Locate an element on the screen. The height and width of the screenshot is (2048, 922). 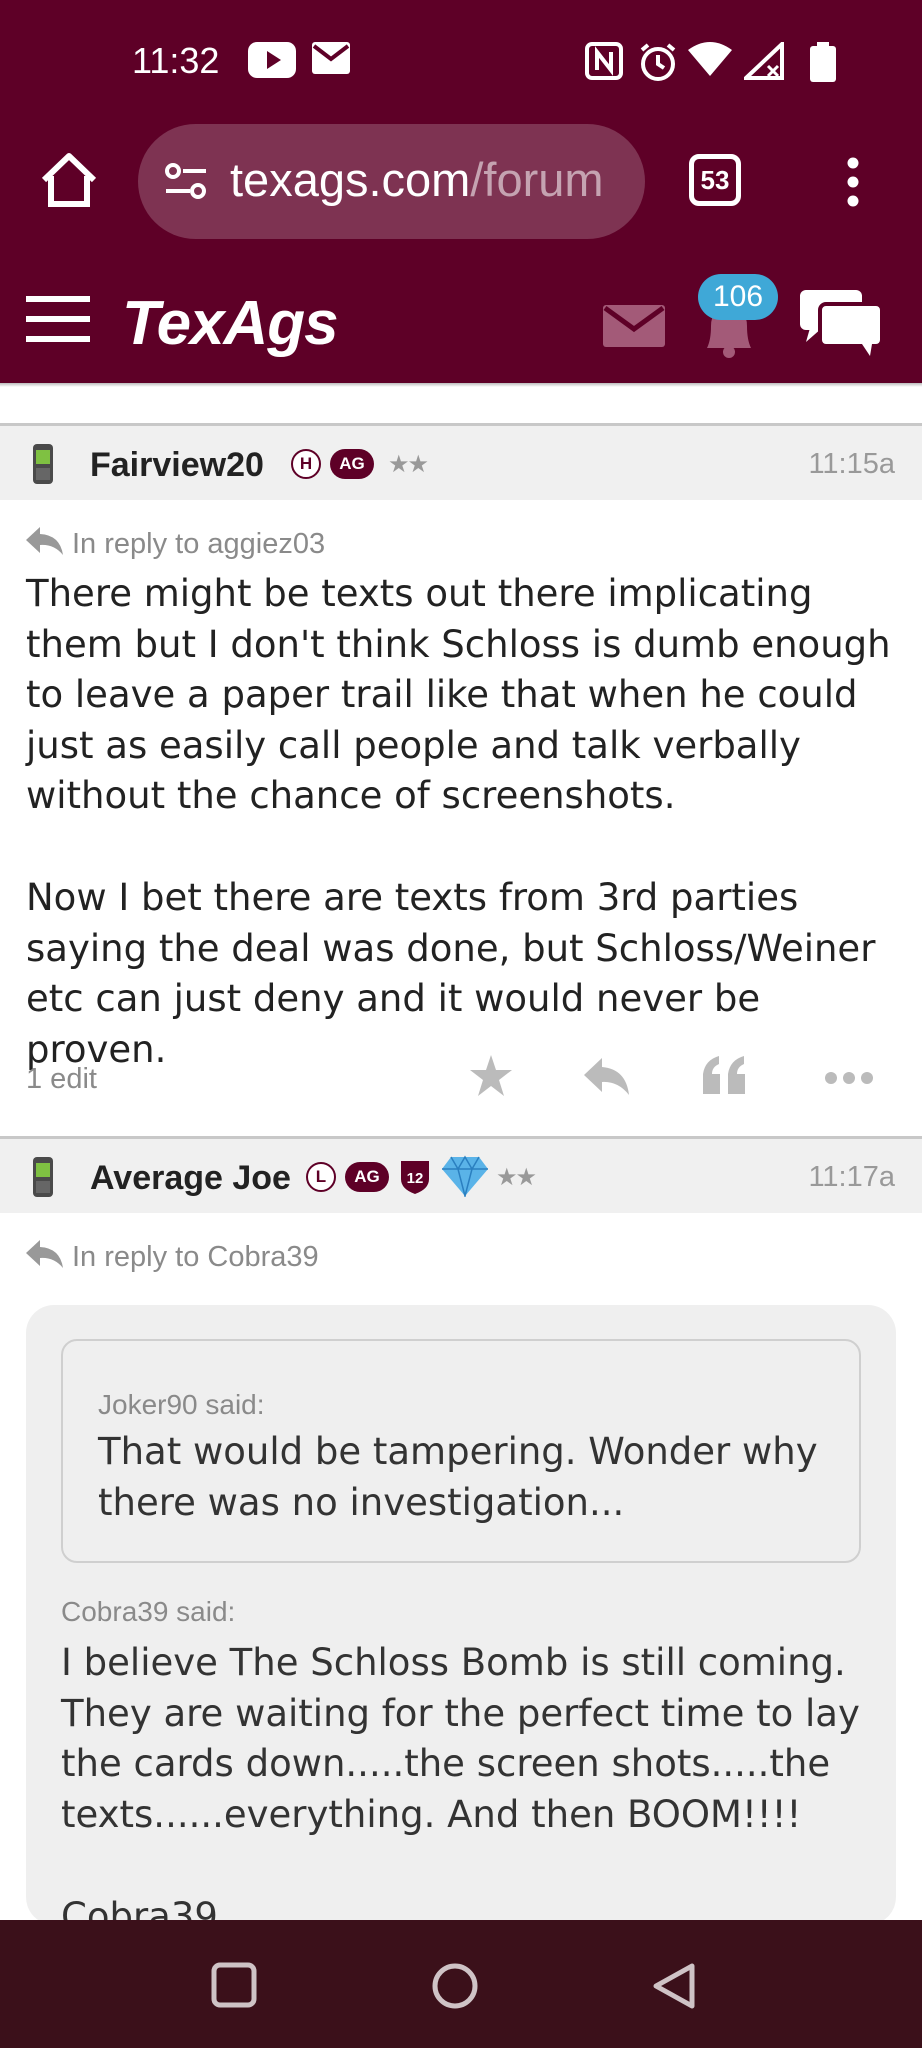
signal-icon is located at coordinates (762, 61).